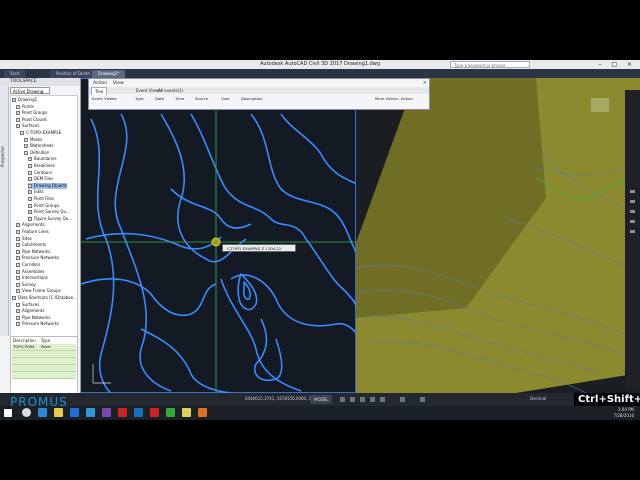  I want to click on col-type: Type, so click(139, 99).